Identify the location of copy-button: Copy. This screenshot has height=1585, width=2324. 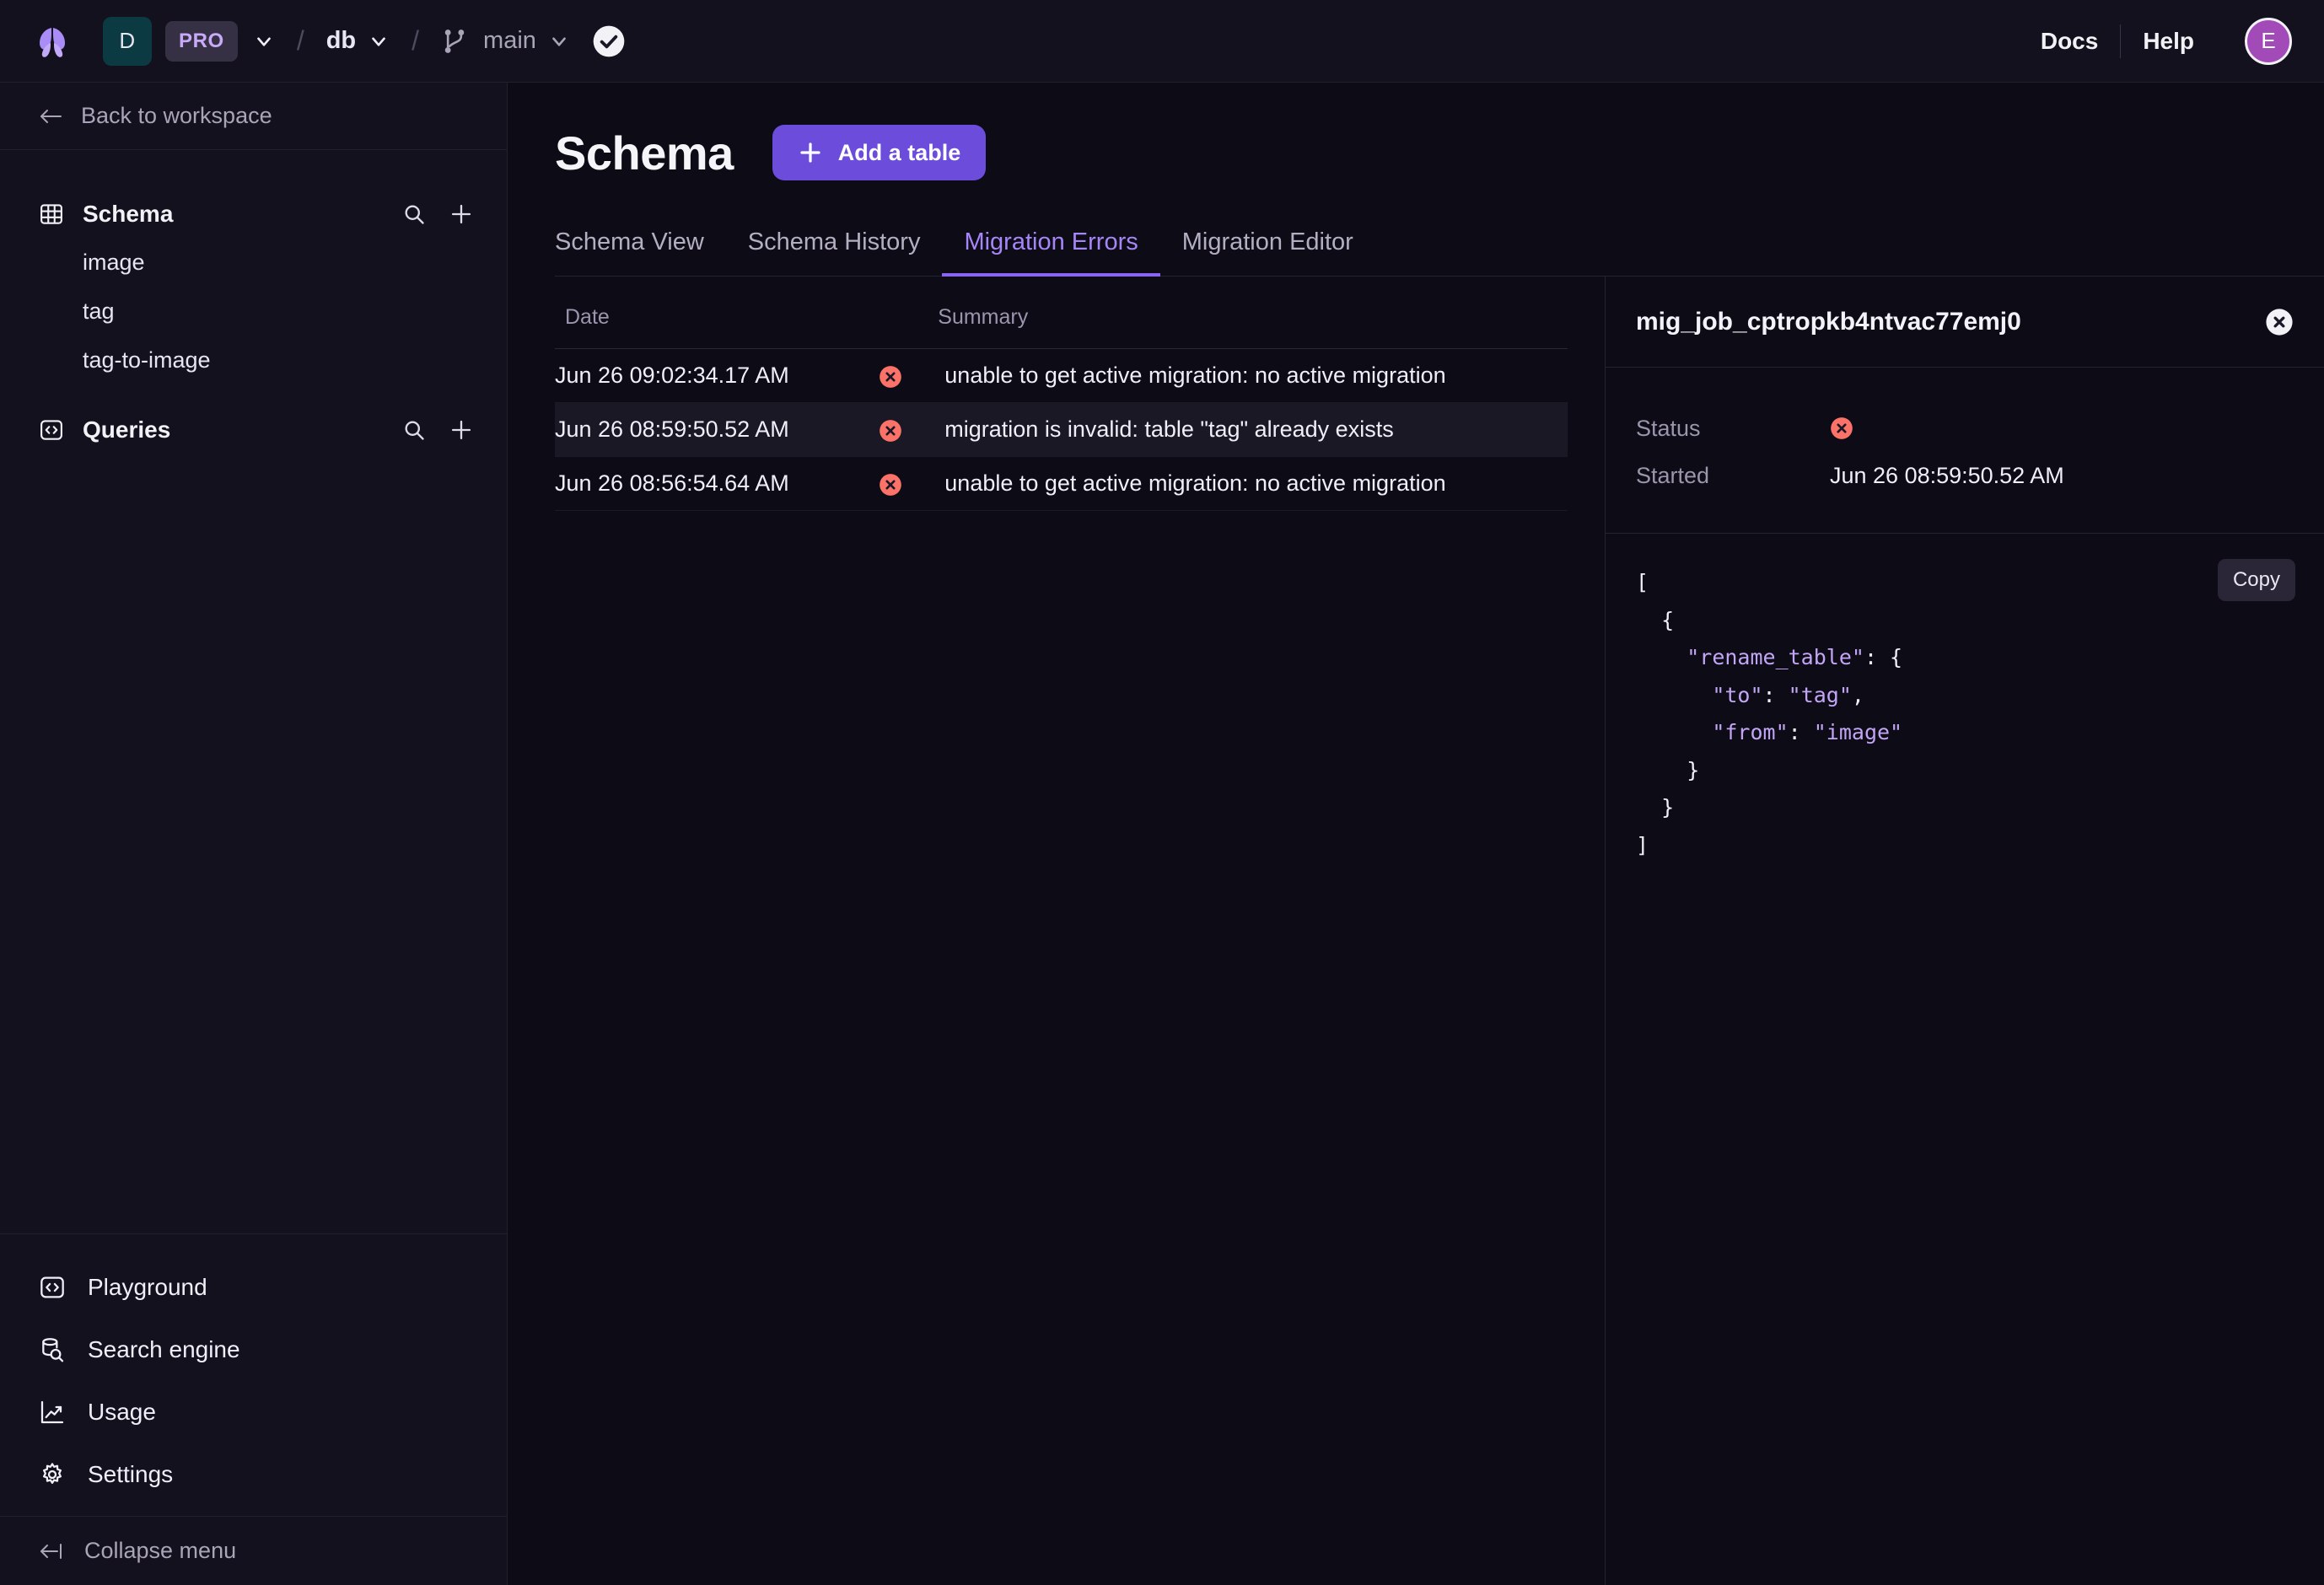
(2256, 580).